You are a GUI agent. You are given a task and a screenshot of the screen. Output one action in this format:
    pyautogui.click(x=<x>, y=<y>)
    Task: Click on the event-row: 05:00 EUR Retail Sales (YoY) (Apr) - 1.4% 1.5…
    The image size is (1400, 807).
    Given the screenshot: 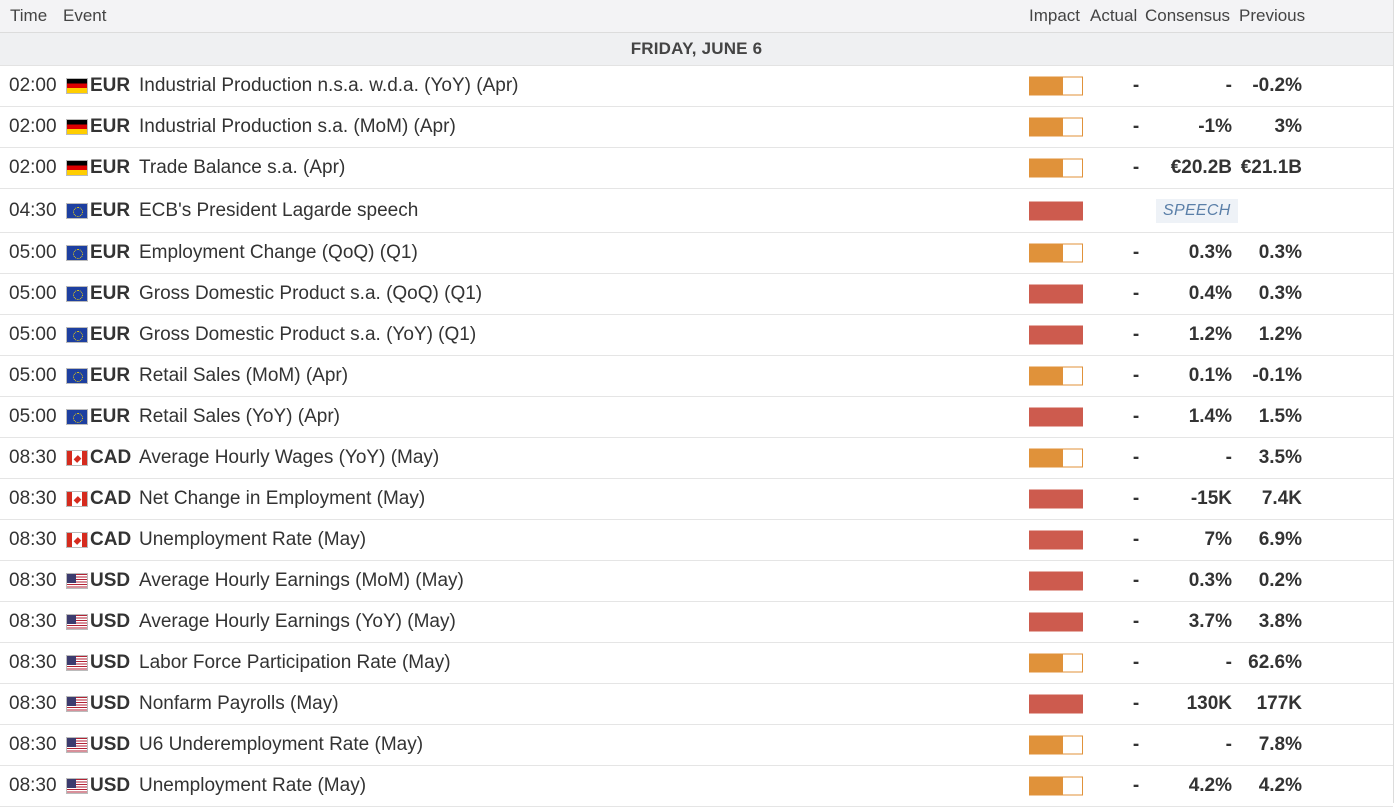 What is the action you would take?
    pyautogui.click(x=696, y=417)
    